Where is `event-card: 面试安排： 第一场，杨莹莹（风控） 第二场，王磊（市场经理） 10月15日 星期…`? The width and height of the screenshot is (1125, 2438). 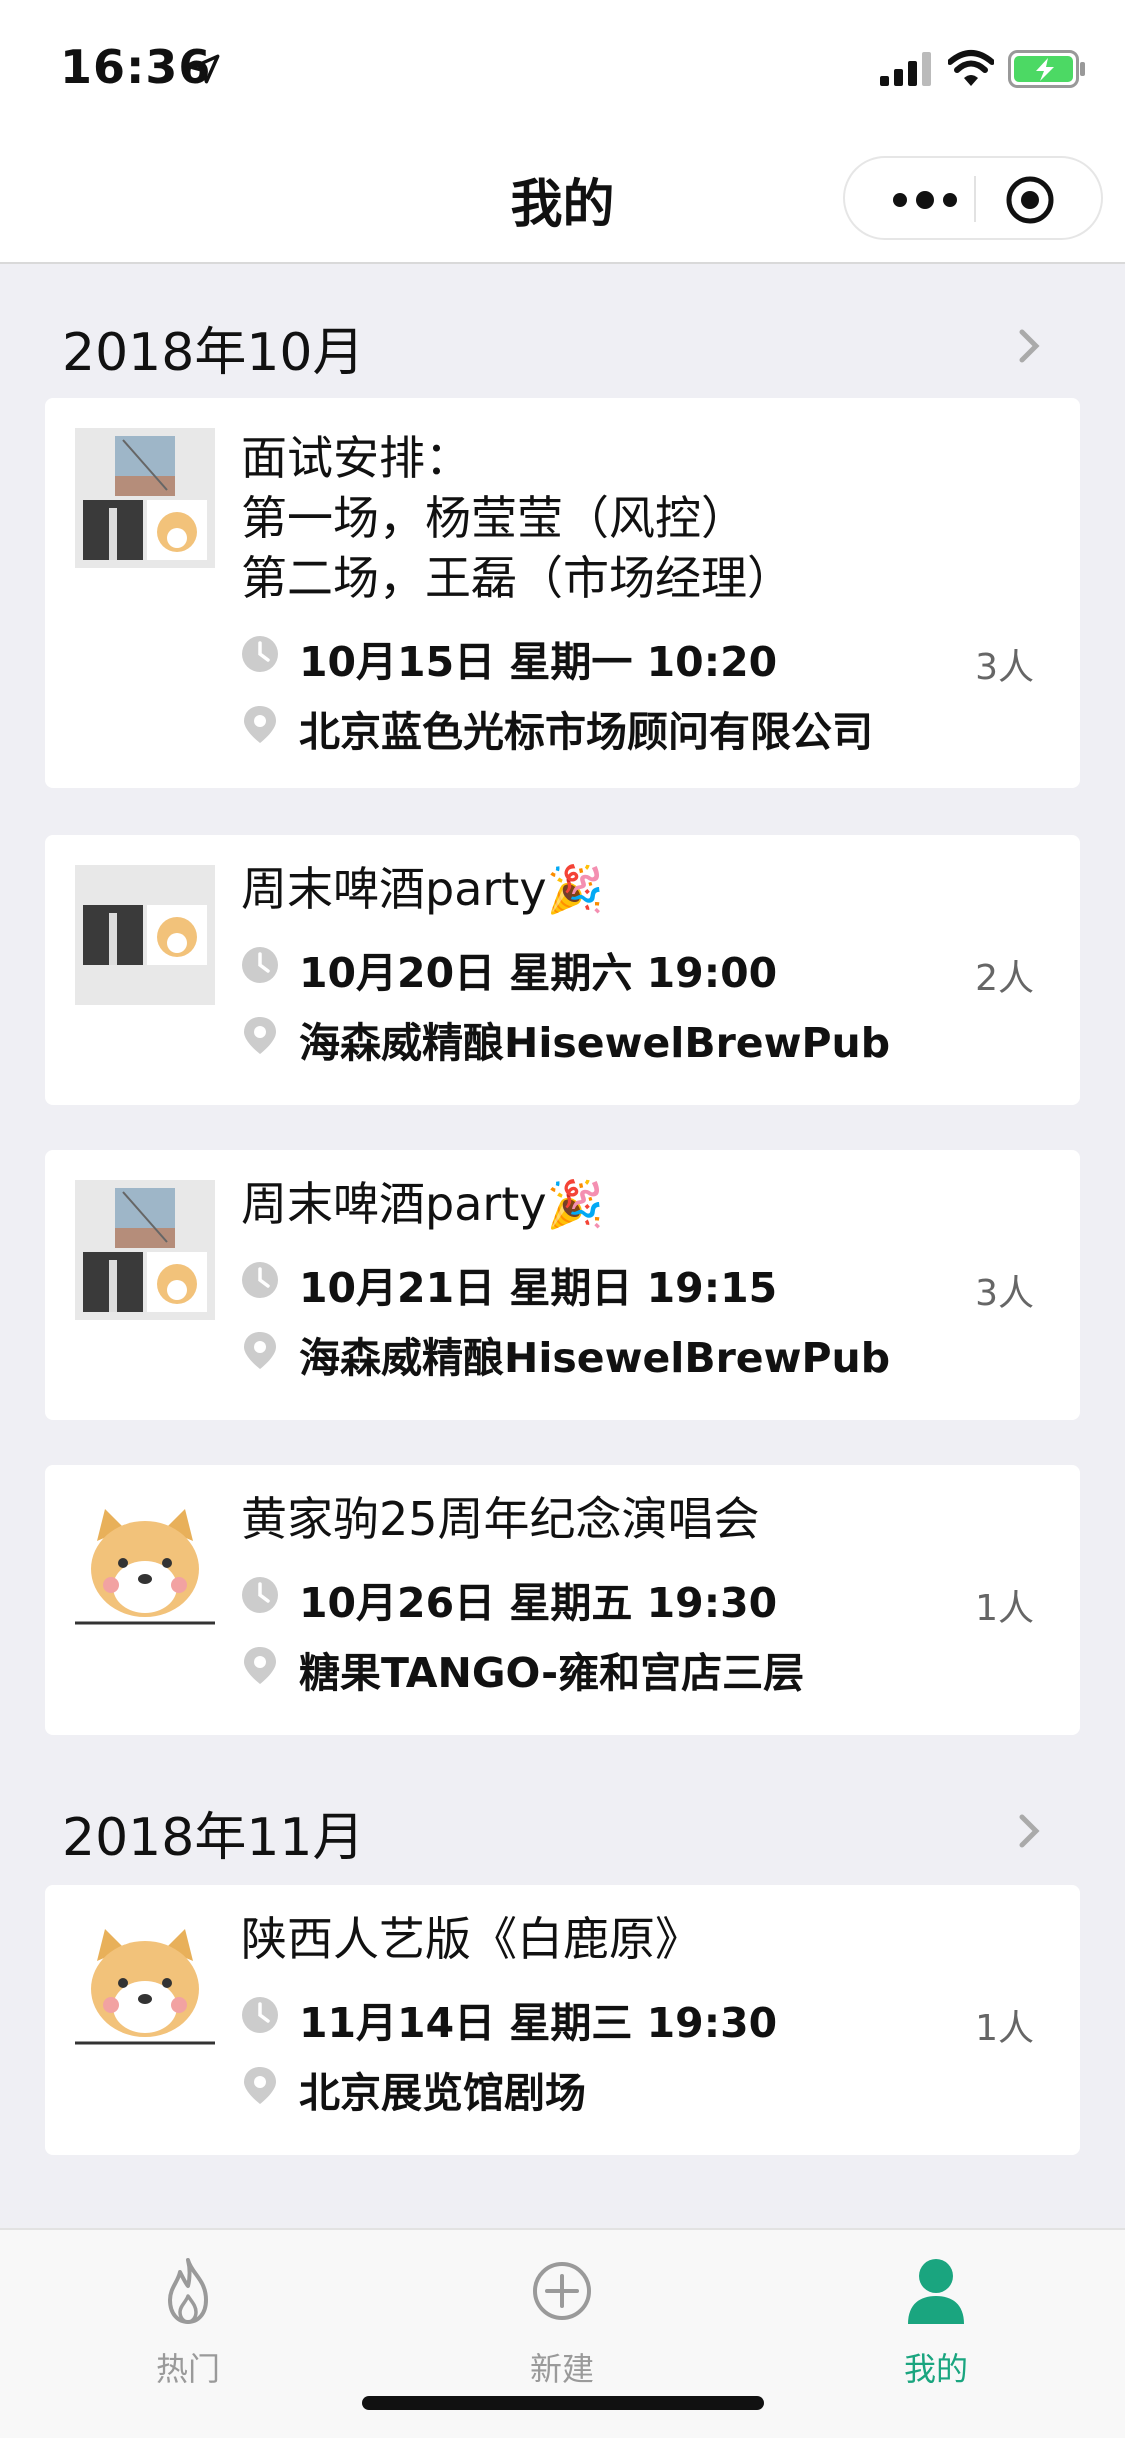 event-card: 面试安排： 第一场，杨莹莹（风控） 第二场，王磊（市场经理） 10月15日 星期… is located at coordinates (562, 593).